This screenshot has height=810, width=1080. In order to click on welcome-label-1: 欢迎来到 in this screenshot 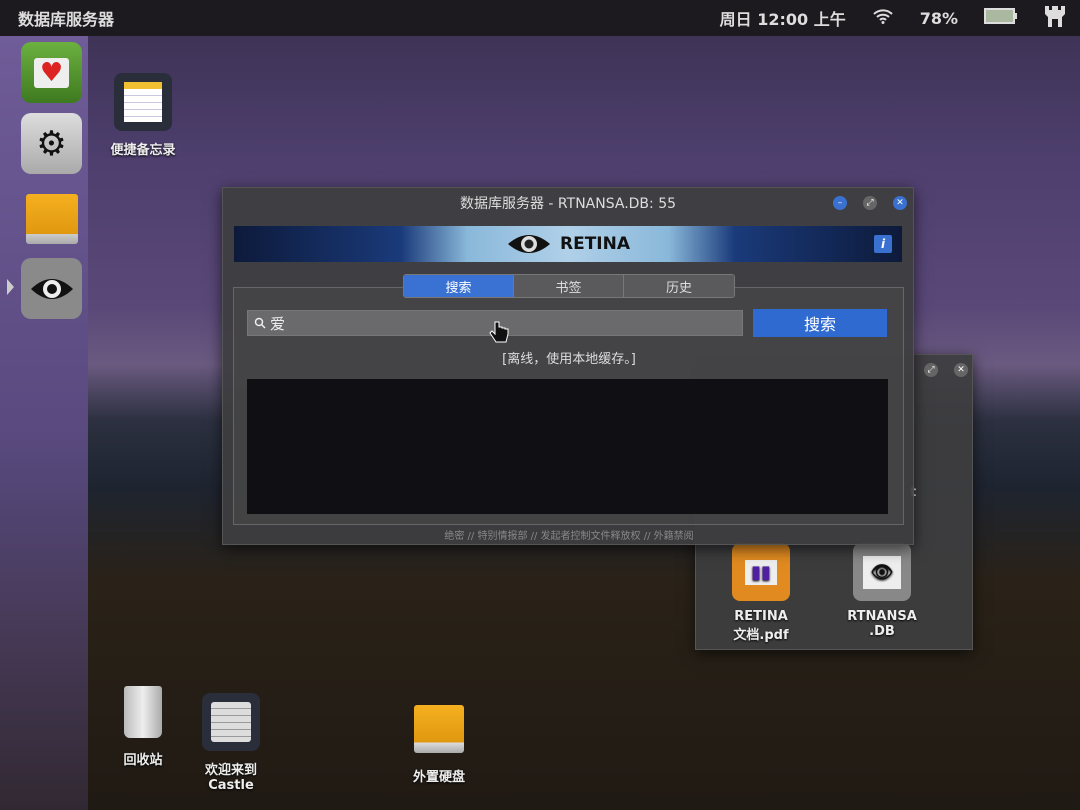, I will do `click(230, 770)`.